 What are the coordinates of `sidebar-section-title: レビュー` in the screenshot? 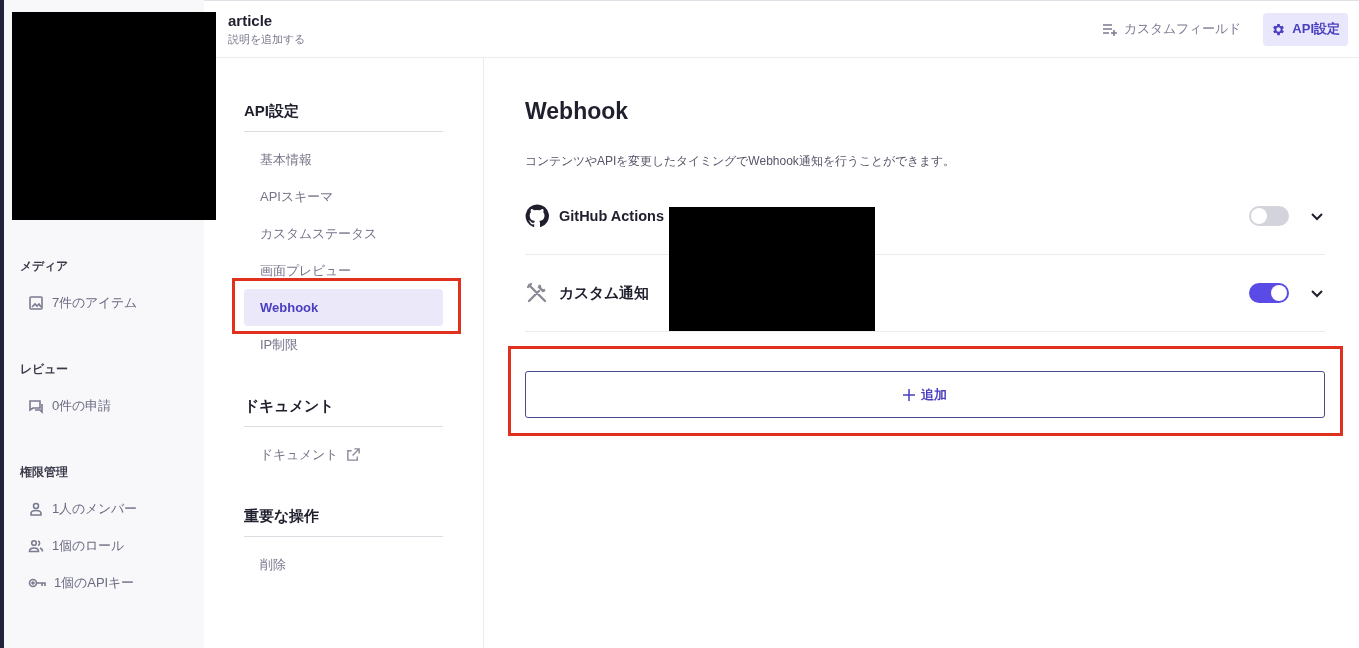 It's located at (44, 369).